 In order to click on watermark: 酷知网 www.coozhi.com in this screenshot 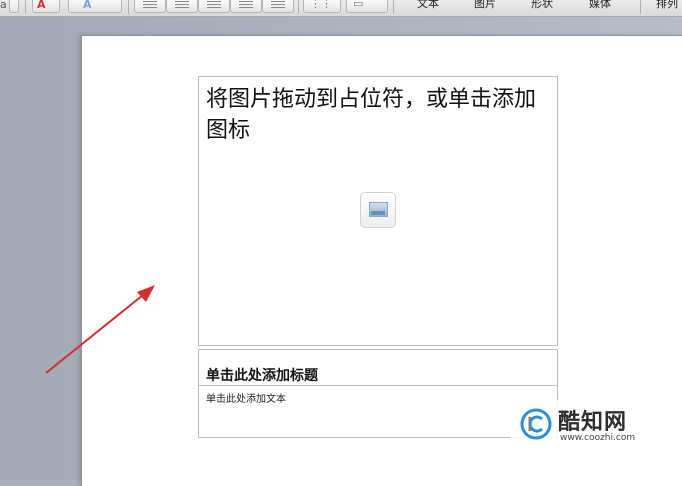, I will do `click(583, 426)`.